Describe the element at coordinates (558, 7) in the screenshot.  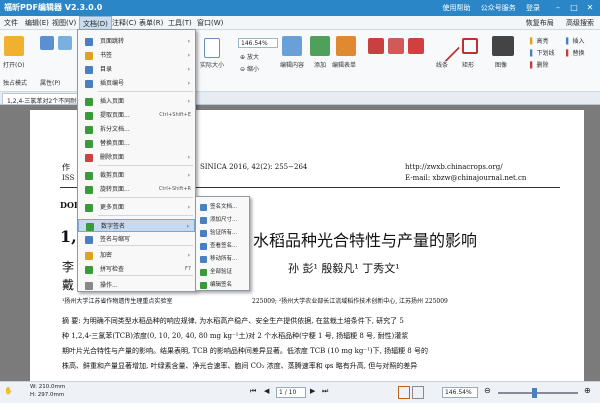
I see `minimize-icon: –` at that location.